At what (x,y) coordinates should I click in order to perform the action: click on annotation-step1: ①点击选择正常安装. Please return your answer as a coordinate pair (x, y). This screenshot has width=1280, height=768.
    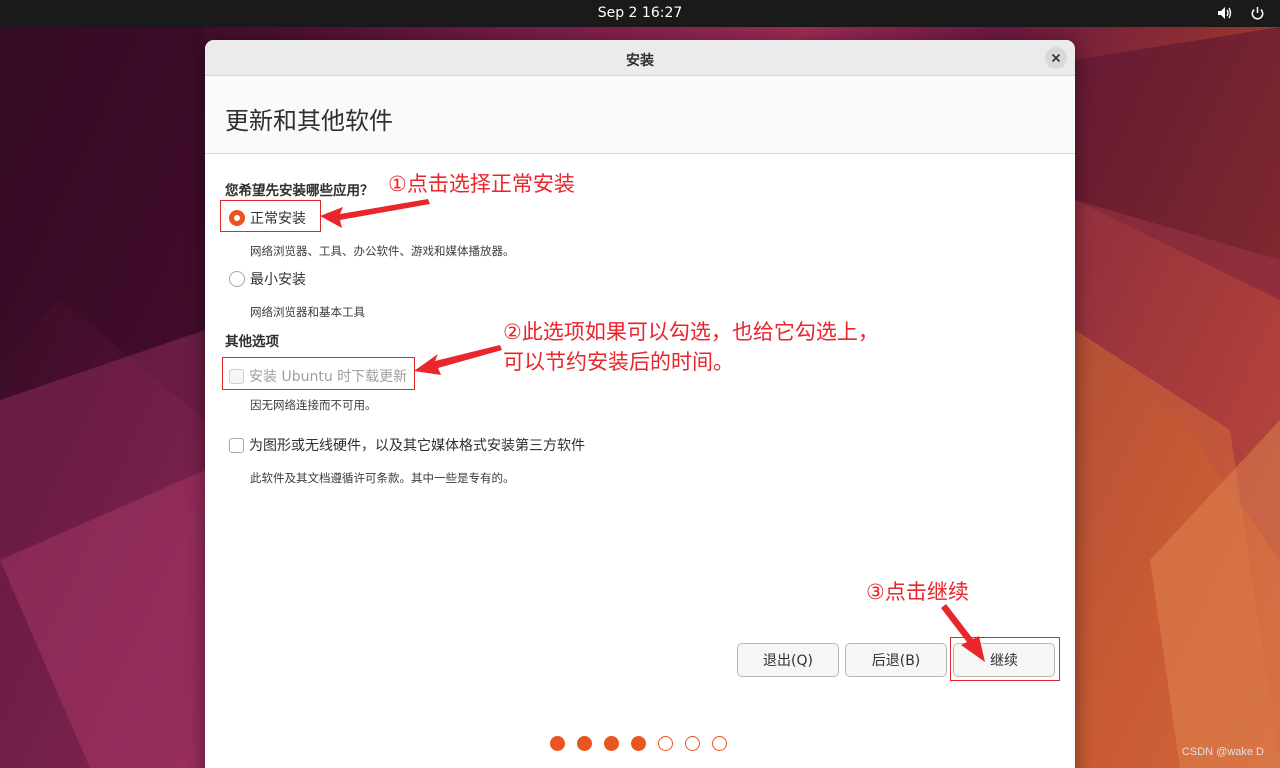
    Looking at the image, I should click on (481, 184).